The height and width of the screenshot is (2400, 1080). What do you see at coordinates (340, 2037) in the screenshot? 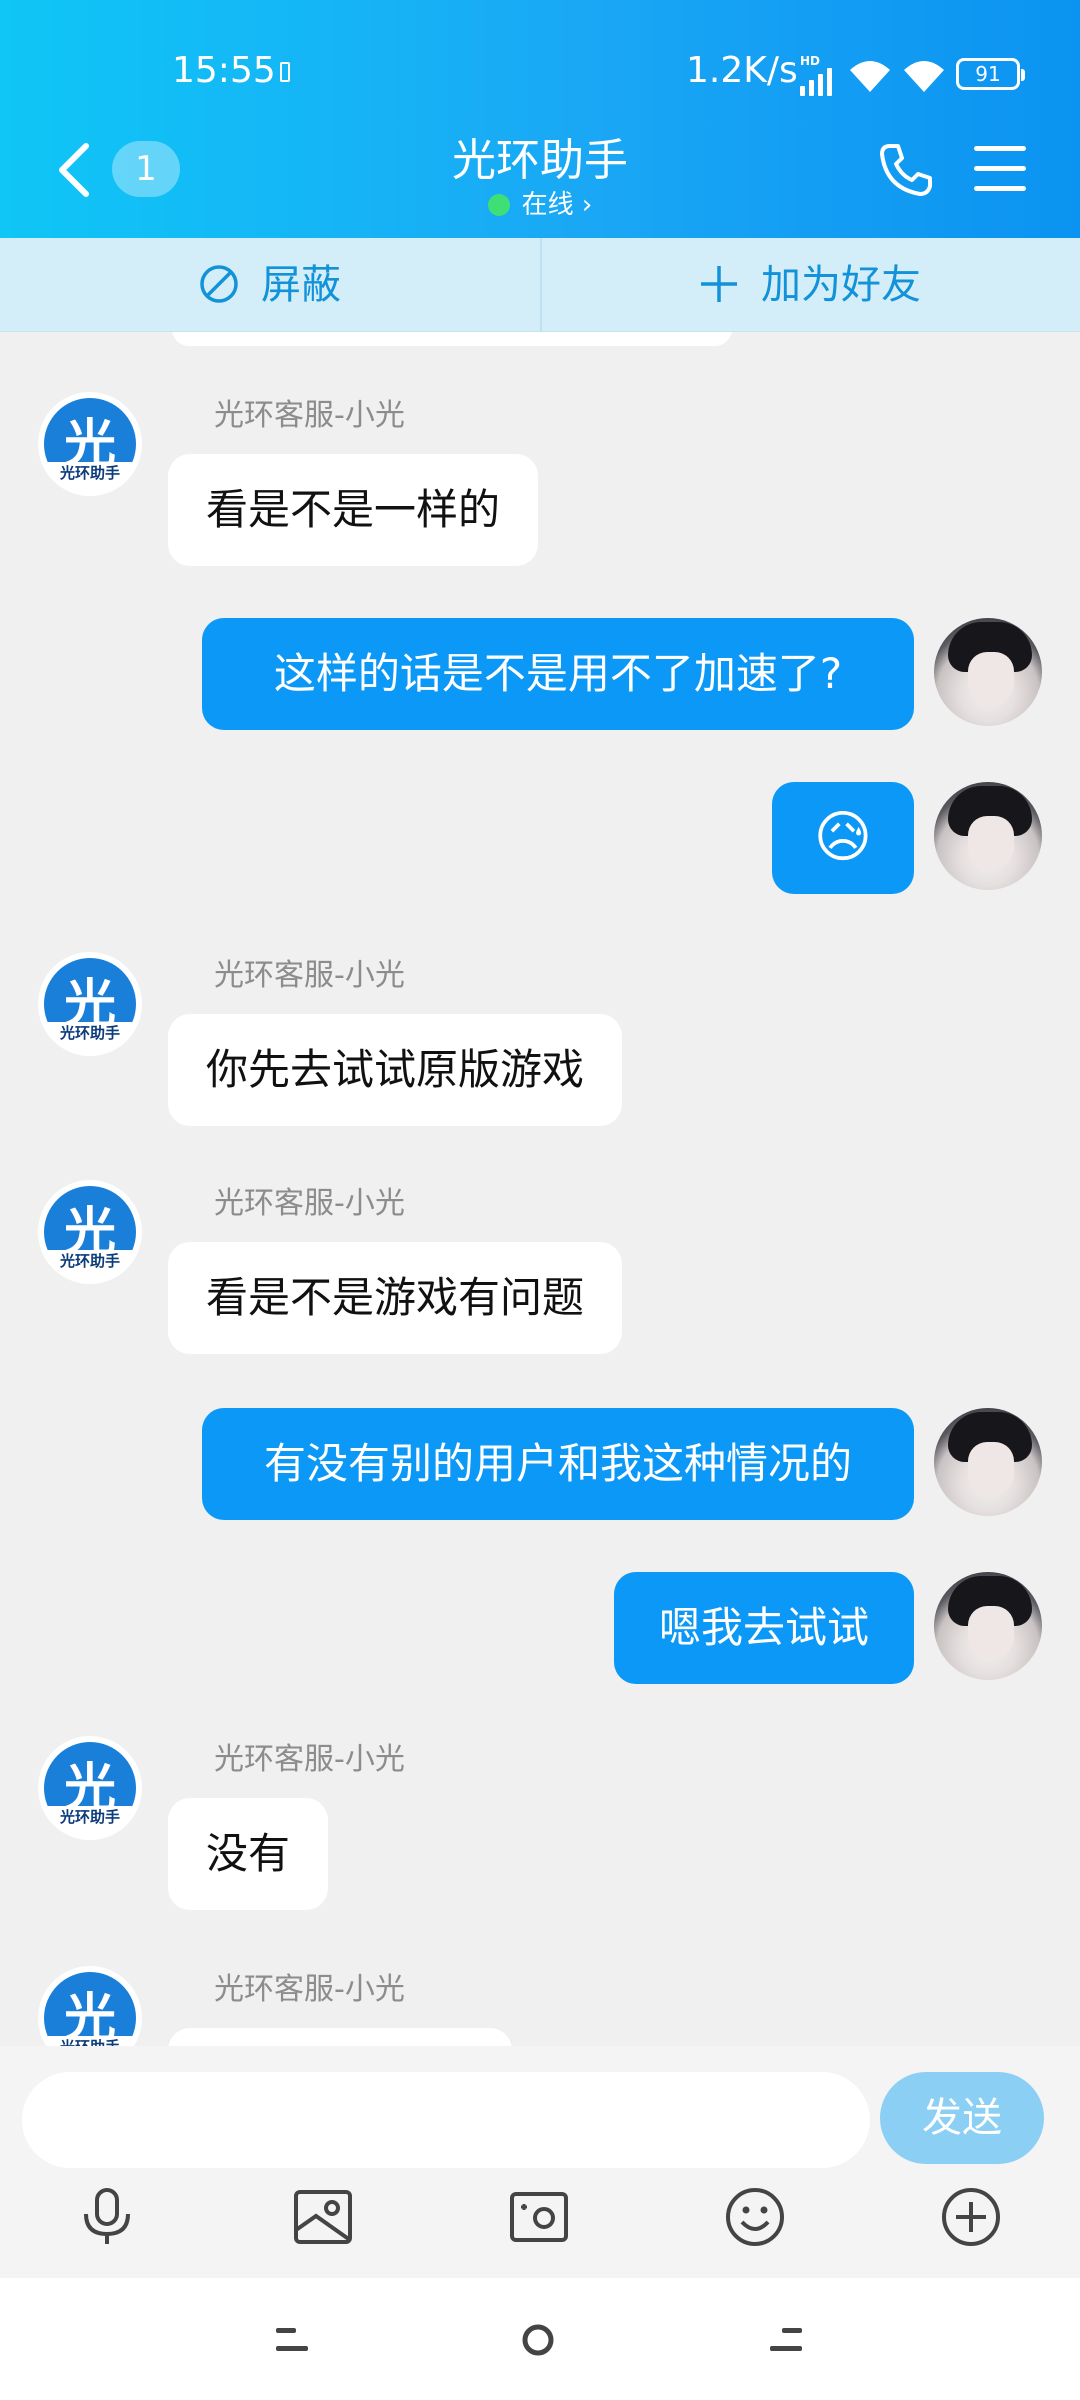
I see `message-bubble-incoming` at bounding box center [340, 2037].